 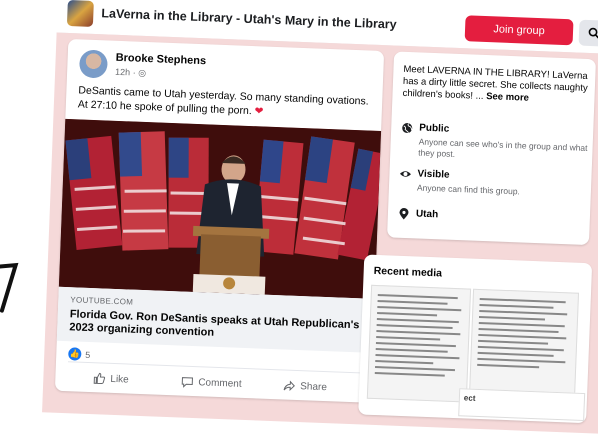 What do you see at coordinates (519, 30) in the screenshot?
I see `join-group-button: Join group` at bounding box center [519, 30].